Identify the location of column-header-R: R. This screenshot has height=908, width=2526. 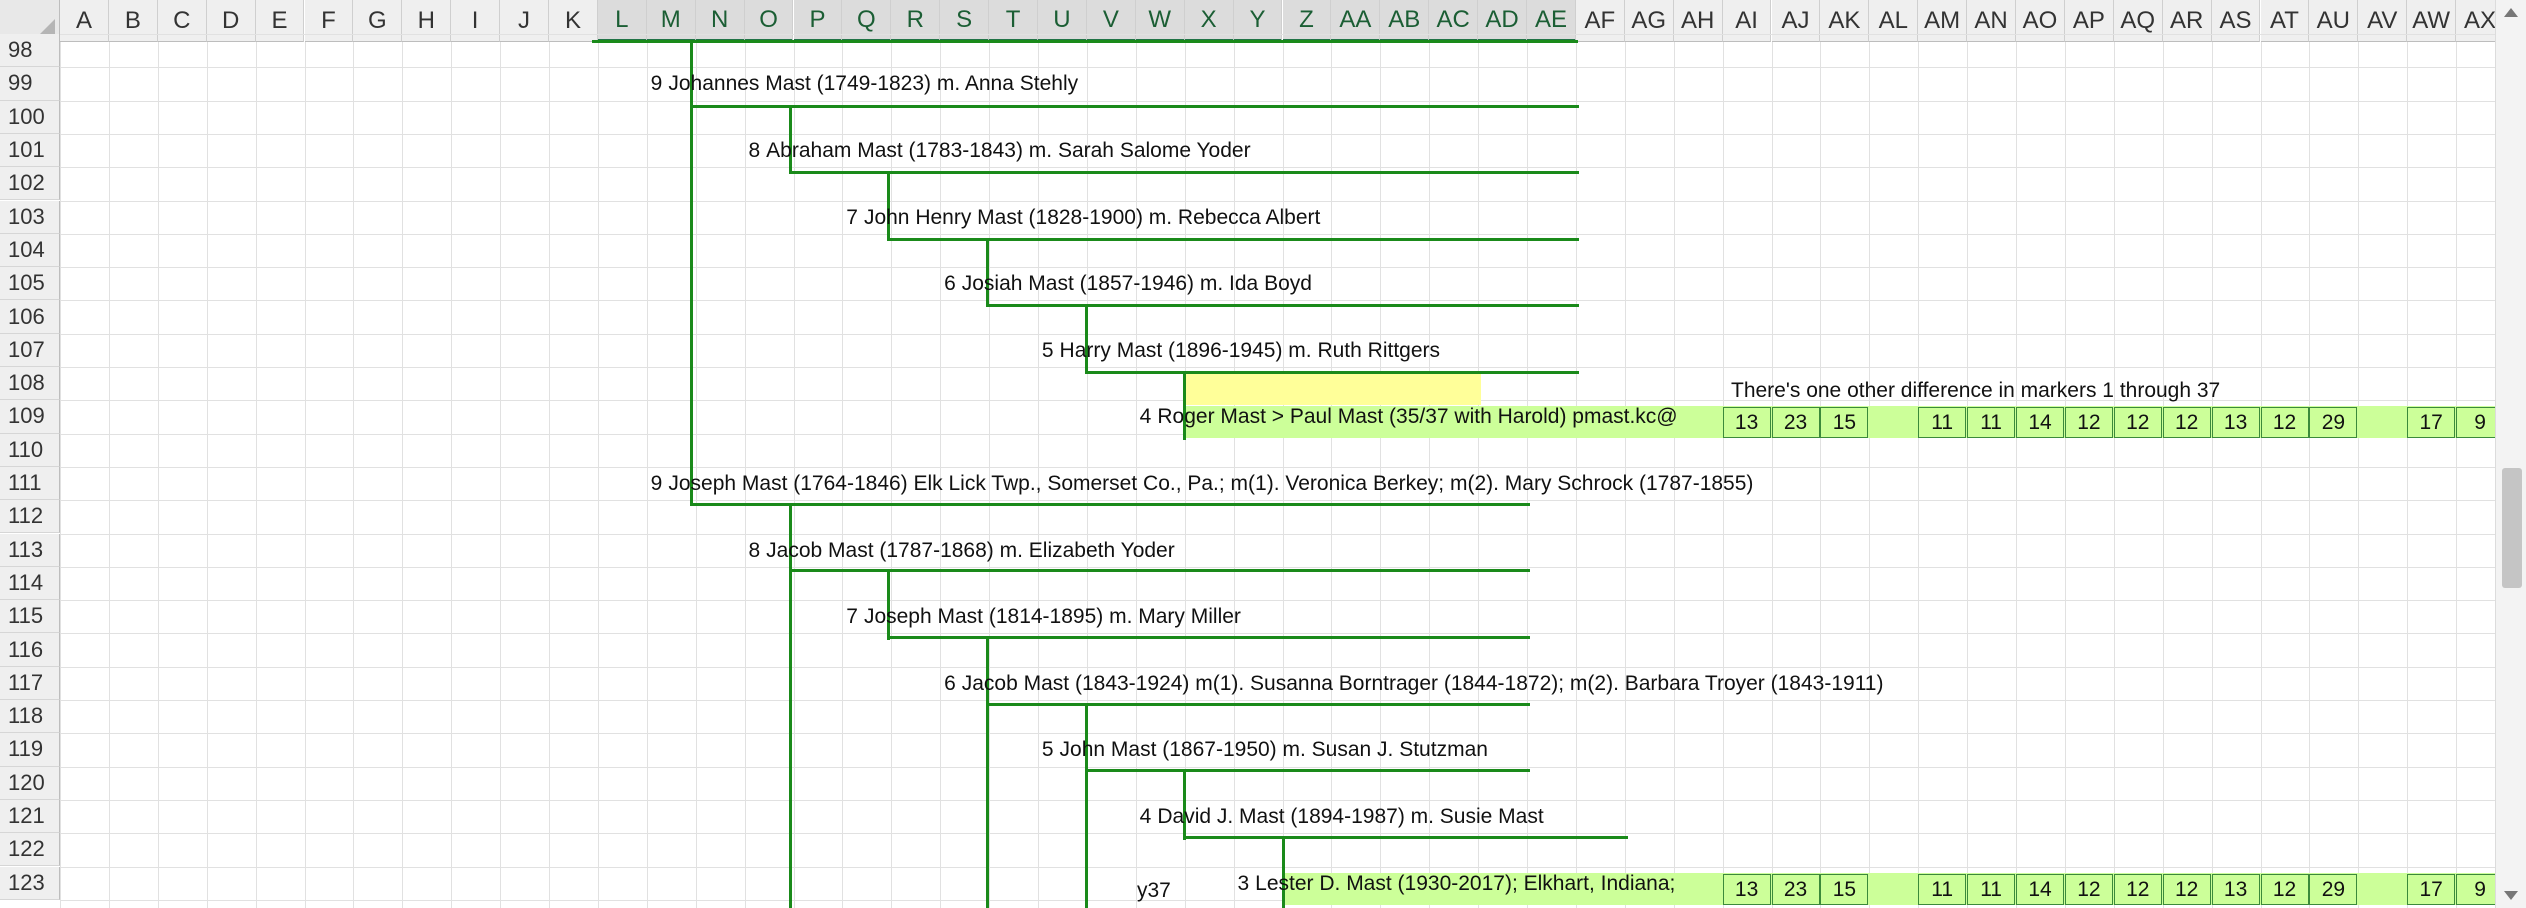
(916, 21).